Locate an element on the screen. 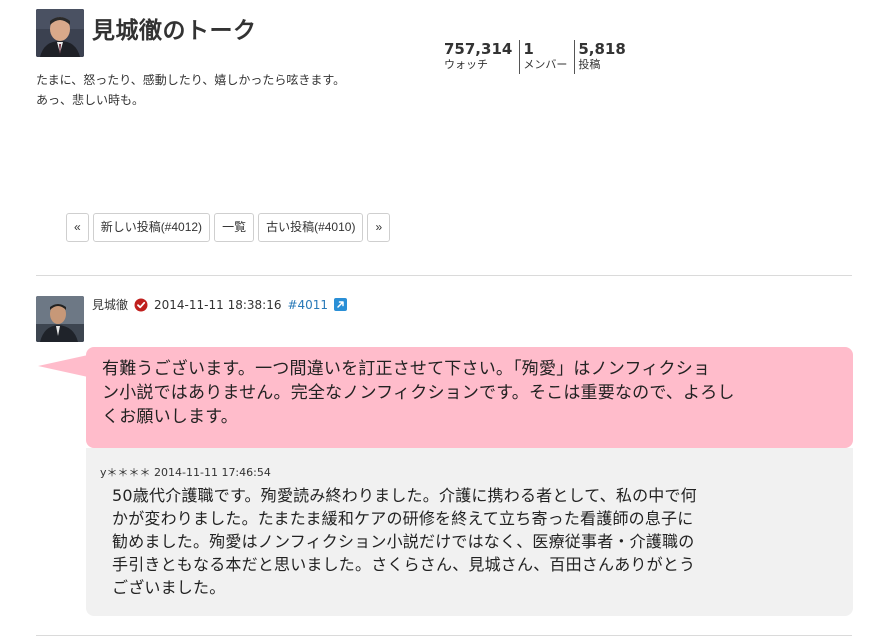  stat-watch: 757,314 ウォッチ is located at coordinates (481, 57).